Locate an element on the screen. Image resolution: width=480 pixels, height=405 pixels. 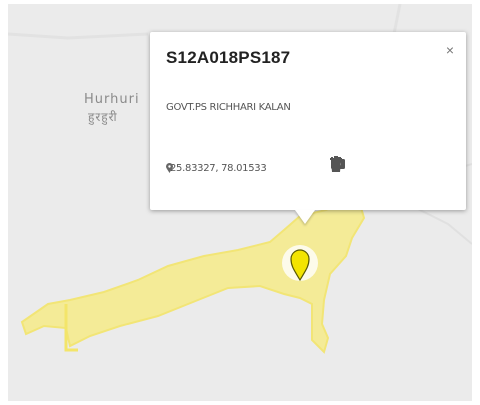
edit-button is located at coordinates (351, 165).